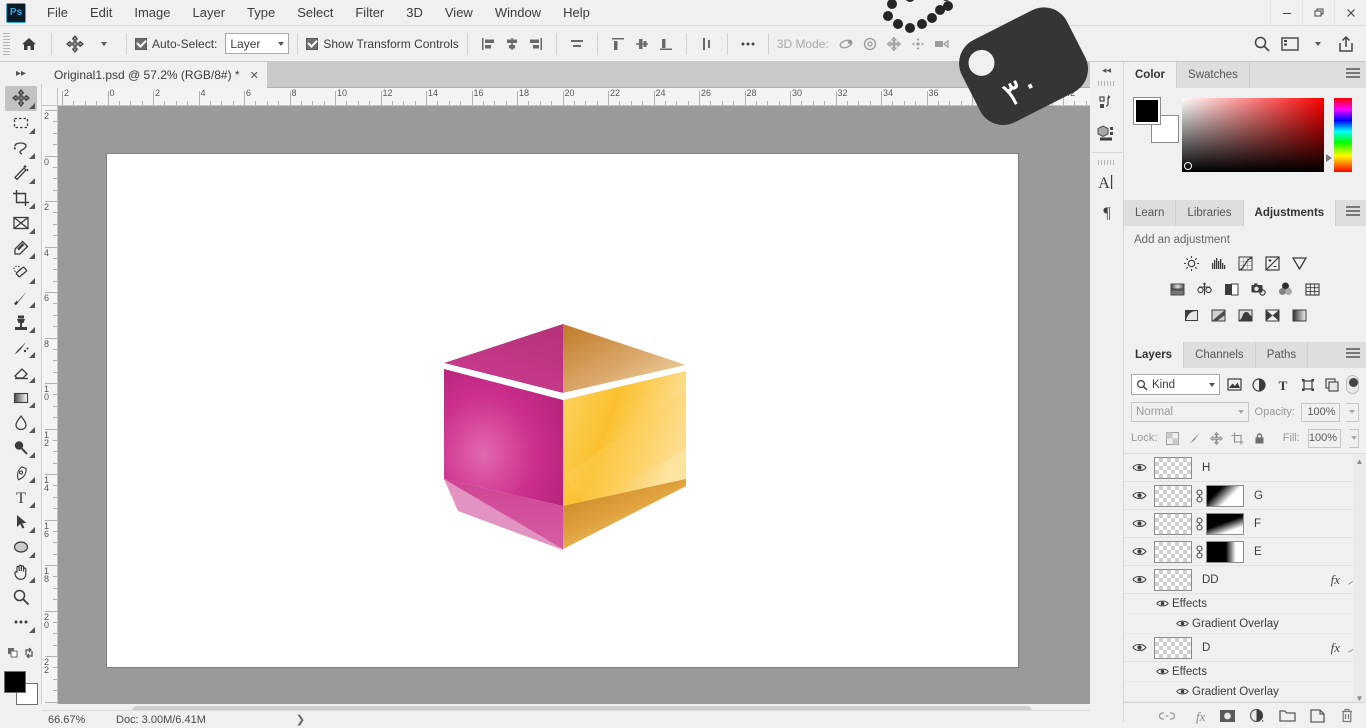 This screenshot has height=728, width=1366. What do you see at coordinates (1107, 133) in the screenshot?
I see `3d-icon` at bounding box center [1107, 133].